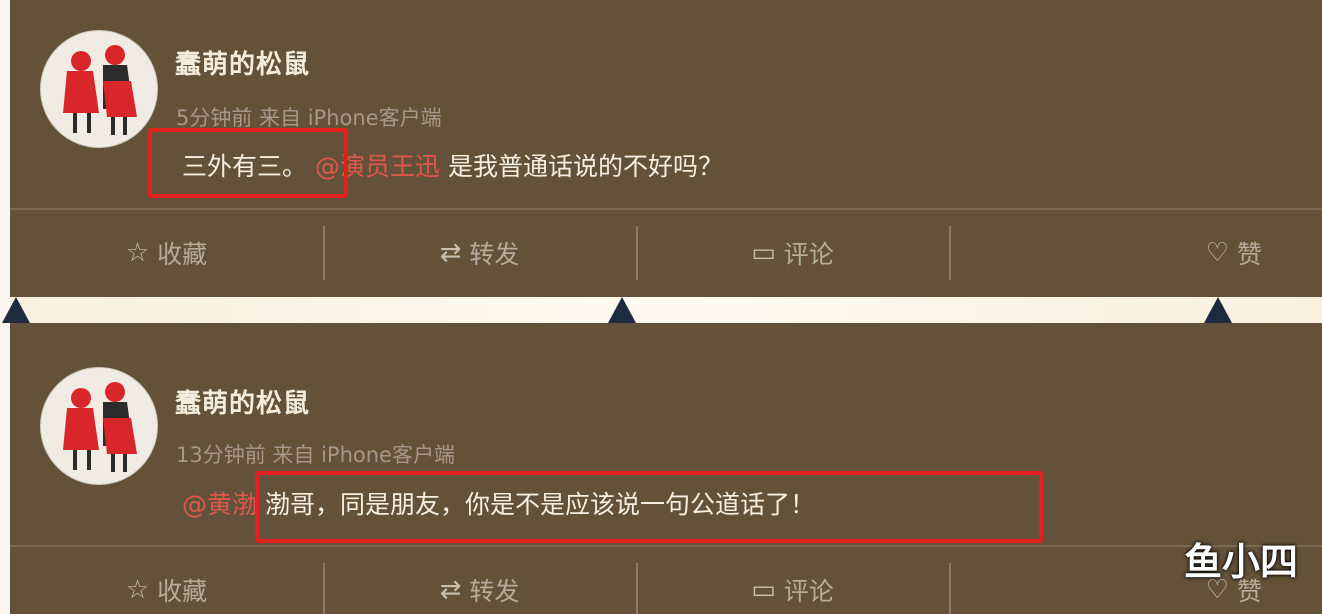 This screenshot has width=1322, height=614. What do you see at coordinates (1249, 254) in the screenshot?
I see `like-label: 赞` at bounding box center [1249, 254].